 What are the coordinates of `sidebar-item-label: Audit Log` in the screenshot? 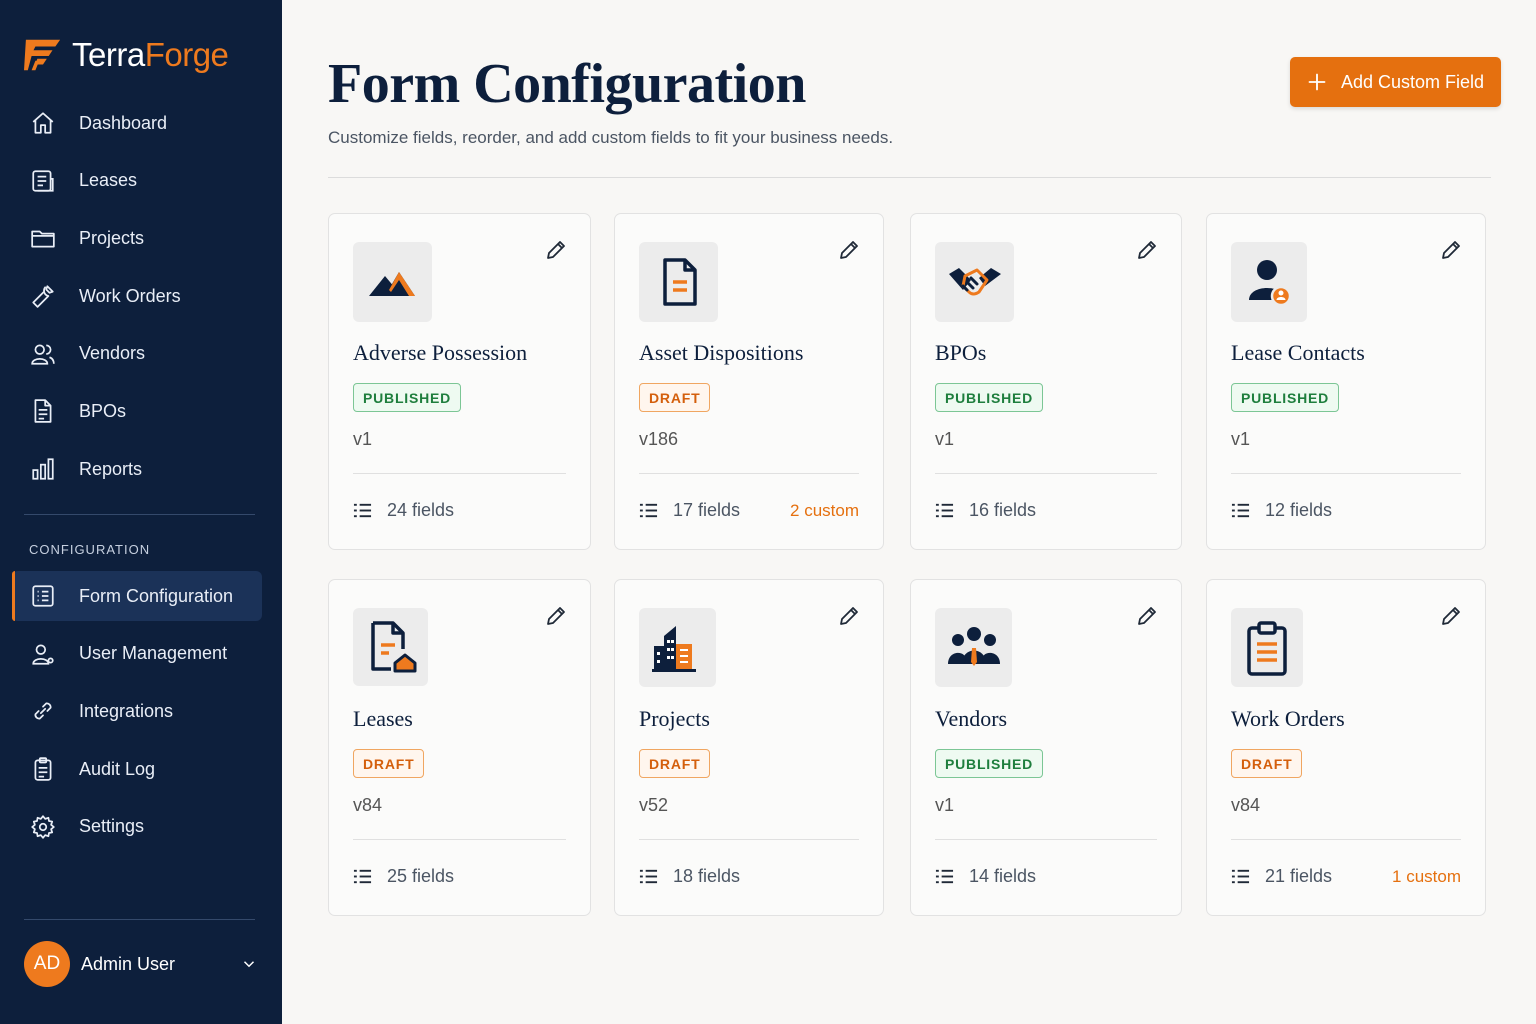 It's located at (117, 768).